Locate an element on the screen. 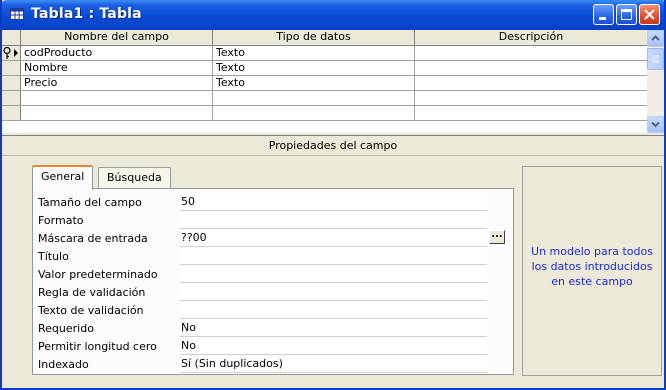  table-row: codProducto Texto is located at coordinates (324, 53).